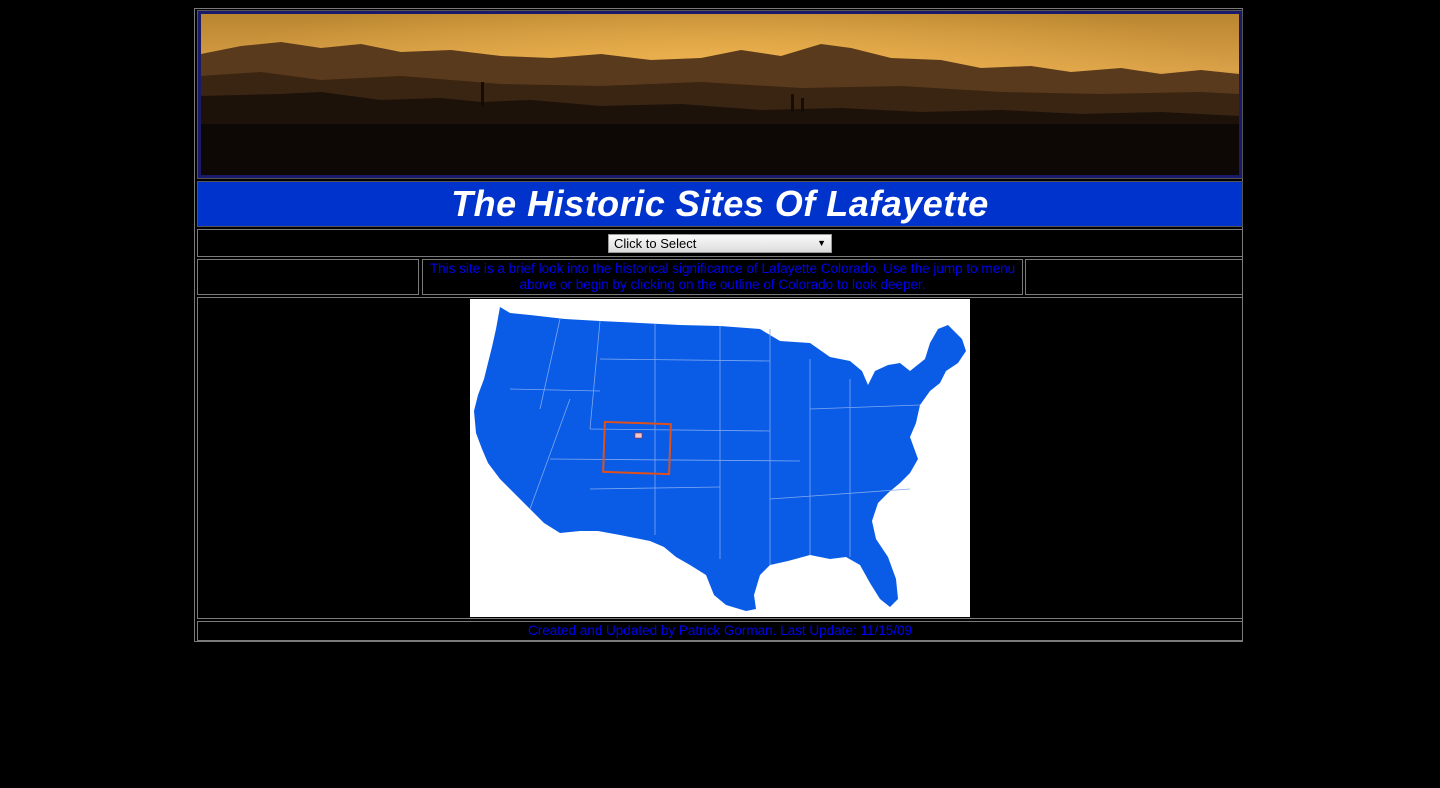  Describe the element at coordinates (655, 243) in the screenshot. I see `jump-menu-selected: Click to Select` at that location.